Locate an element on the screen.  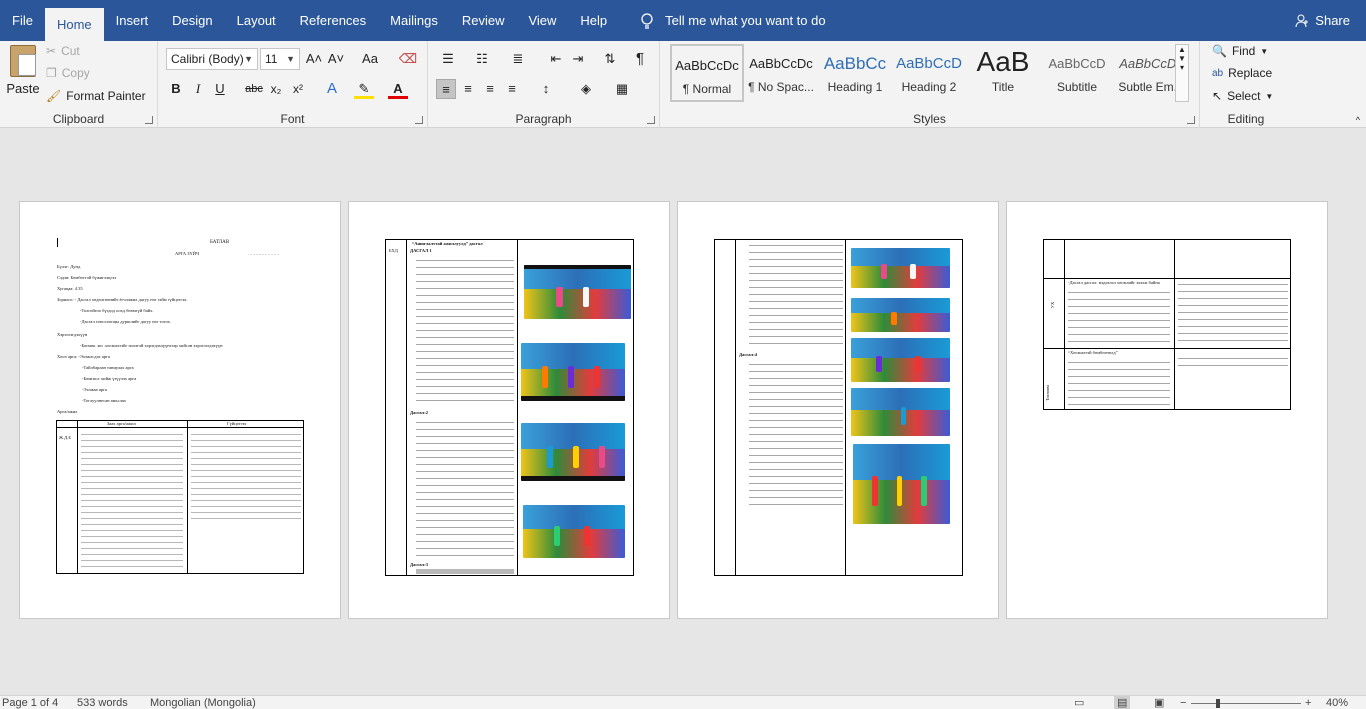
share-button: Share is located at coordinates (1322, 20).